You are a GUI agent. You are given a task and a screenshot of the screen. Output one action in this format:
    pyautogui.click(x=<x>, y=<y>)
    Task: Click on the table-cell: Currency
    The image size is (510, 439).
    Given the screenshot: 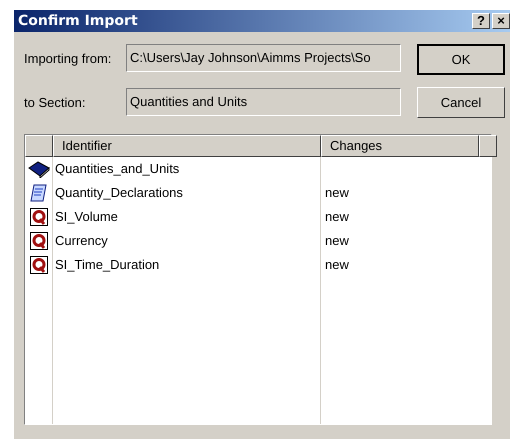 What is the action you would take?
    pyautogui.click(x=187, y=241)
    